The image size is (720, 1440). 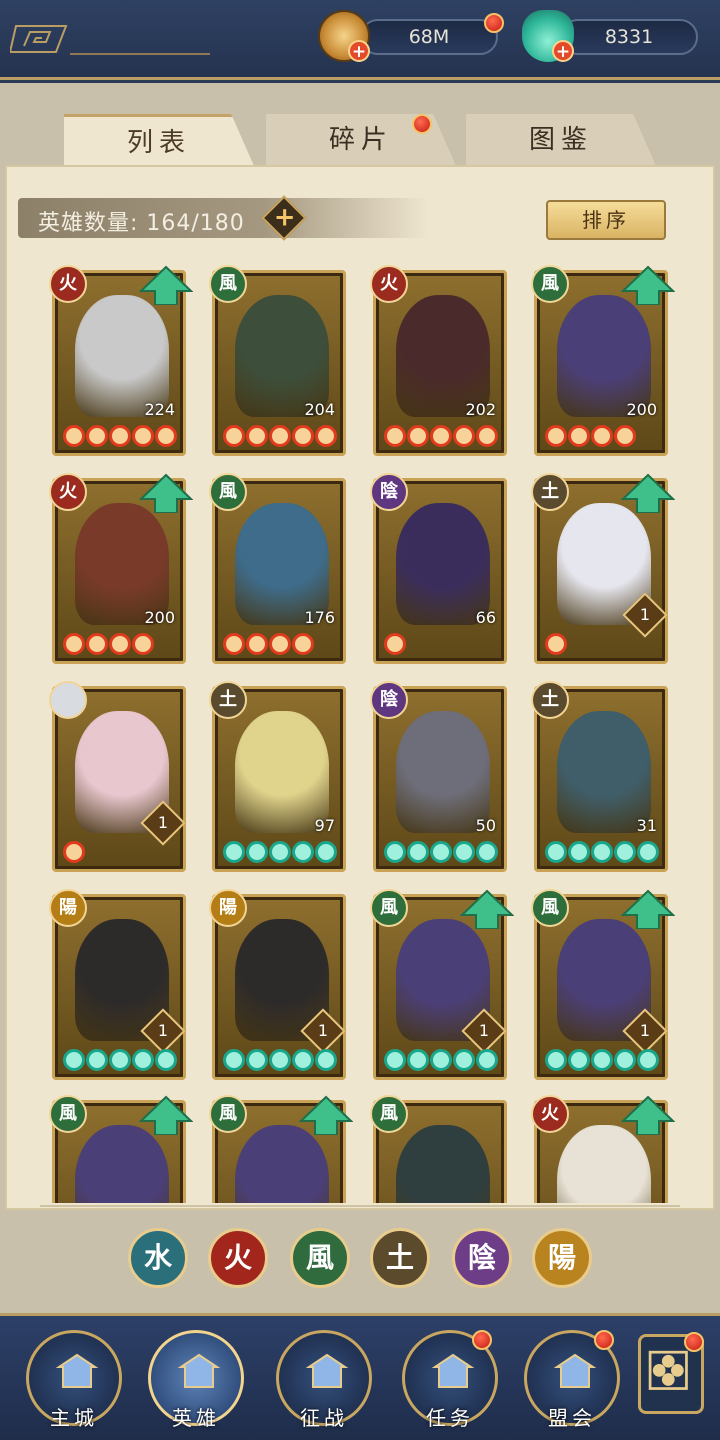 What do you see at coordinates (324, 825) in the screenshot?
I see `level-value: 97` at bounding box center [324, 825].